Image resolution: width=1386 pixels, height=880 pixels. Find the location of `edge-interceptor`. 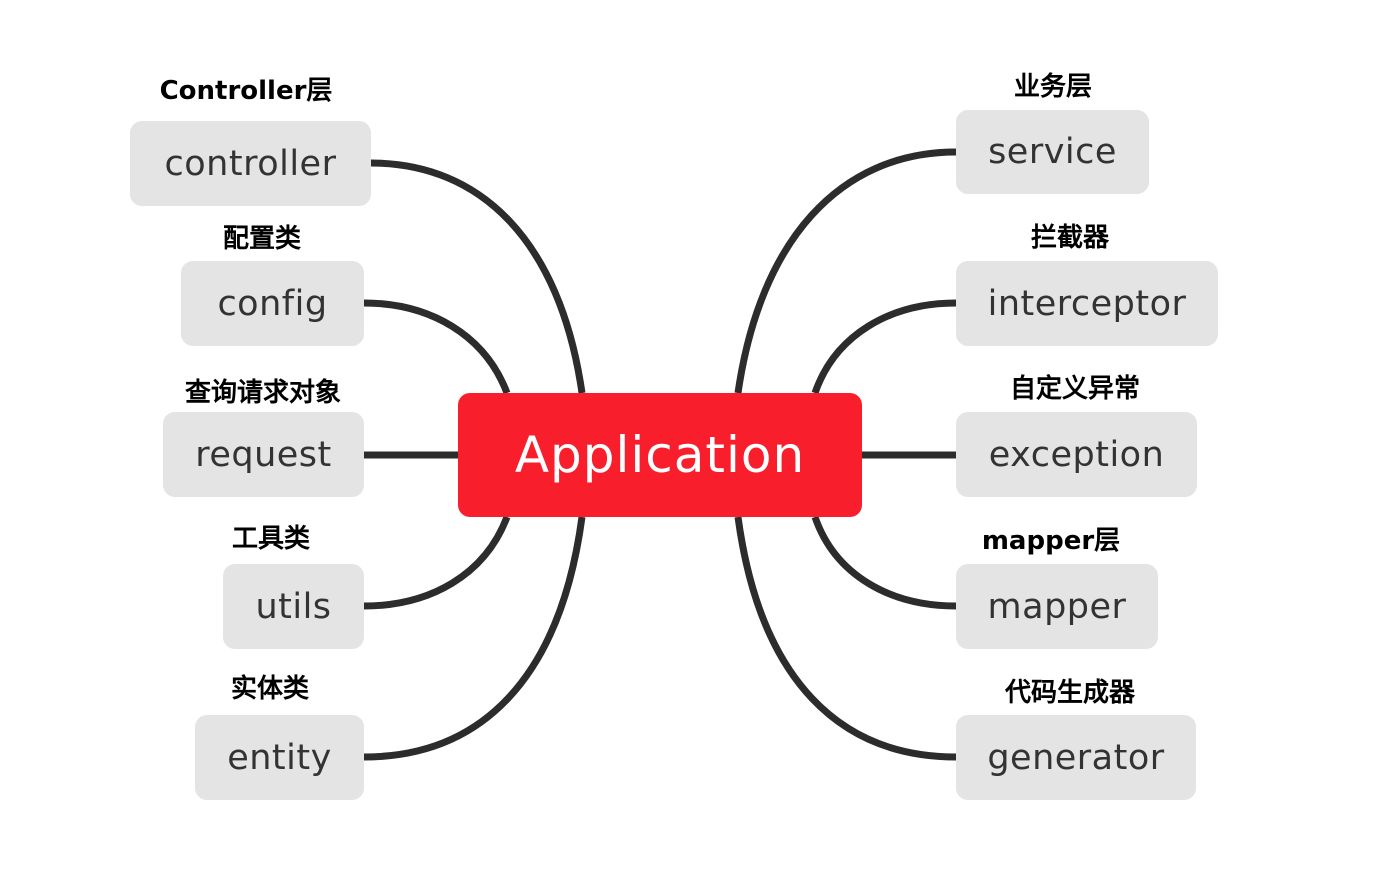

edge-interceptor is located at coordinates (884, 347).